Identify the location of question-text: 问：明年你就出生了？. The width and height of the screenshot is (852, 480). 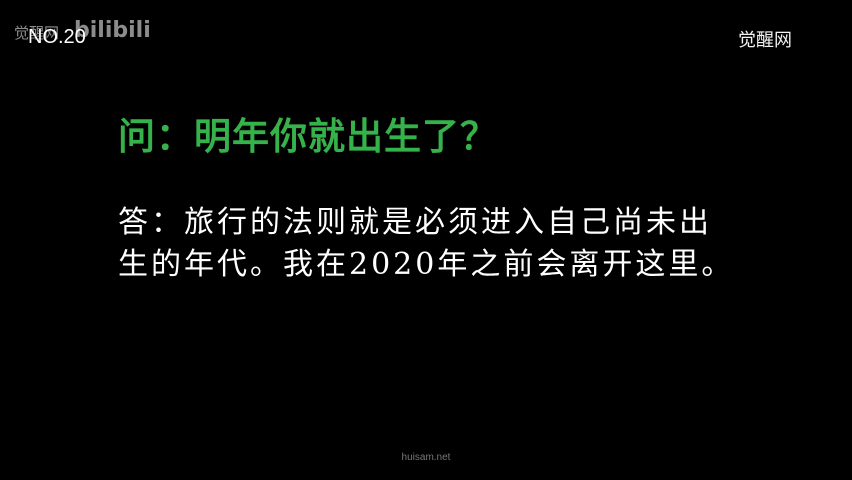
(308, 136).